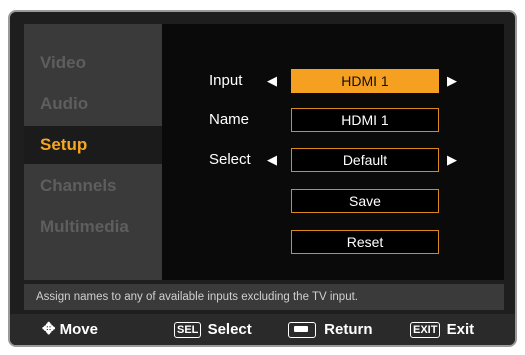  What do you see at coordinates (226, 80) in the screenshot?
I see `input-label: Input` at bounding box center [226, 80].